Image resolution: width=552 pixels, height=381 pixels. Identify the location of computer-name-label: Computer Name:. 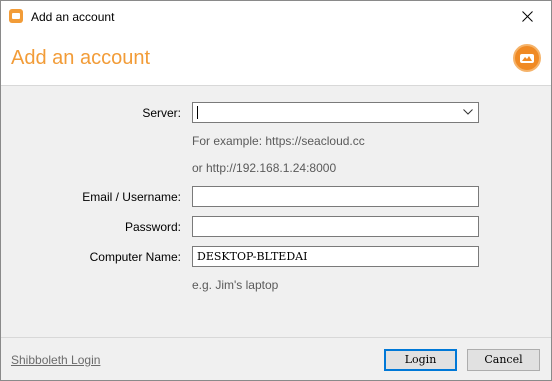
(135, 257).